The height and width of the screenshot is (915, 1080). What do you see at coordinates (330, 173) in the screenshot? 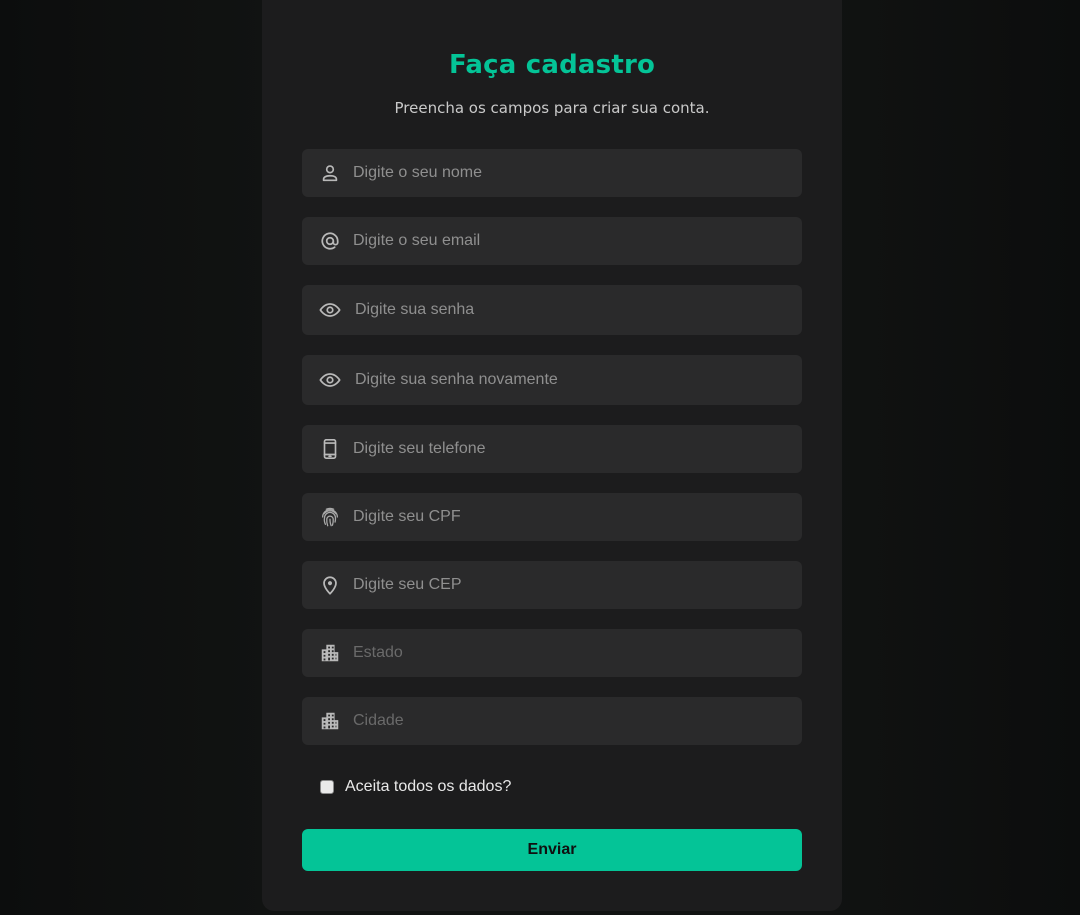
I see `user-icon` at bounding box center [330, 173].